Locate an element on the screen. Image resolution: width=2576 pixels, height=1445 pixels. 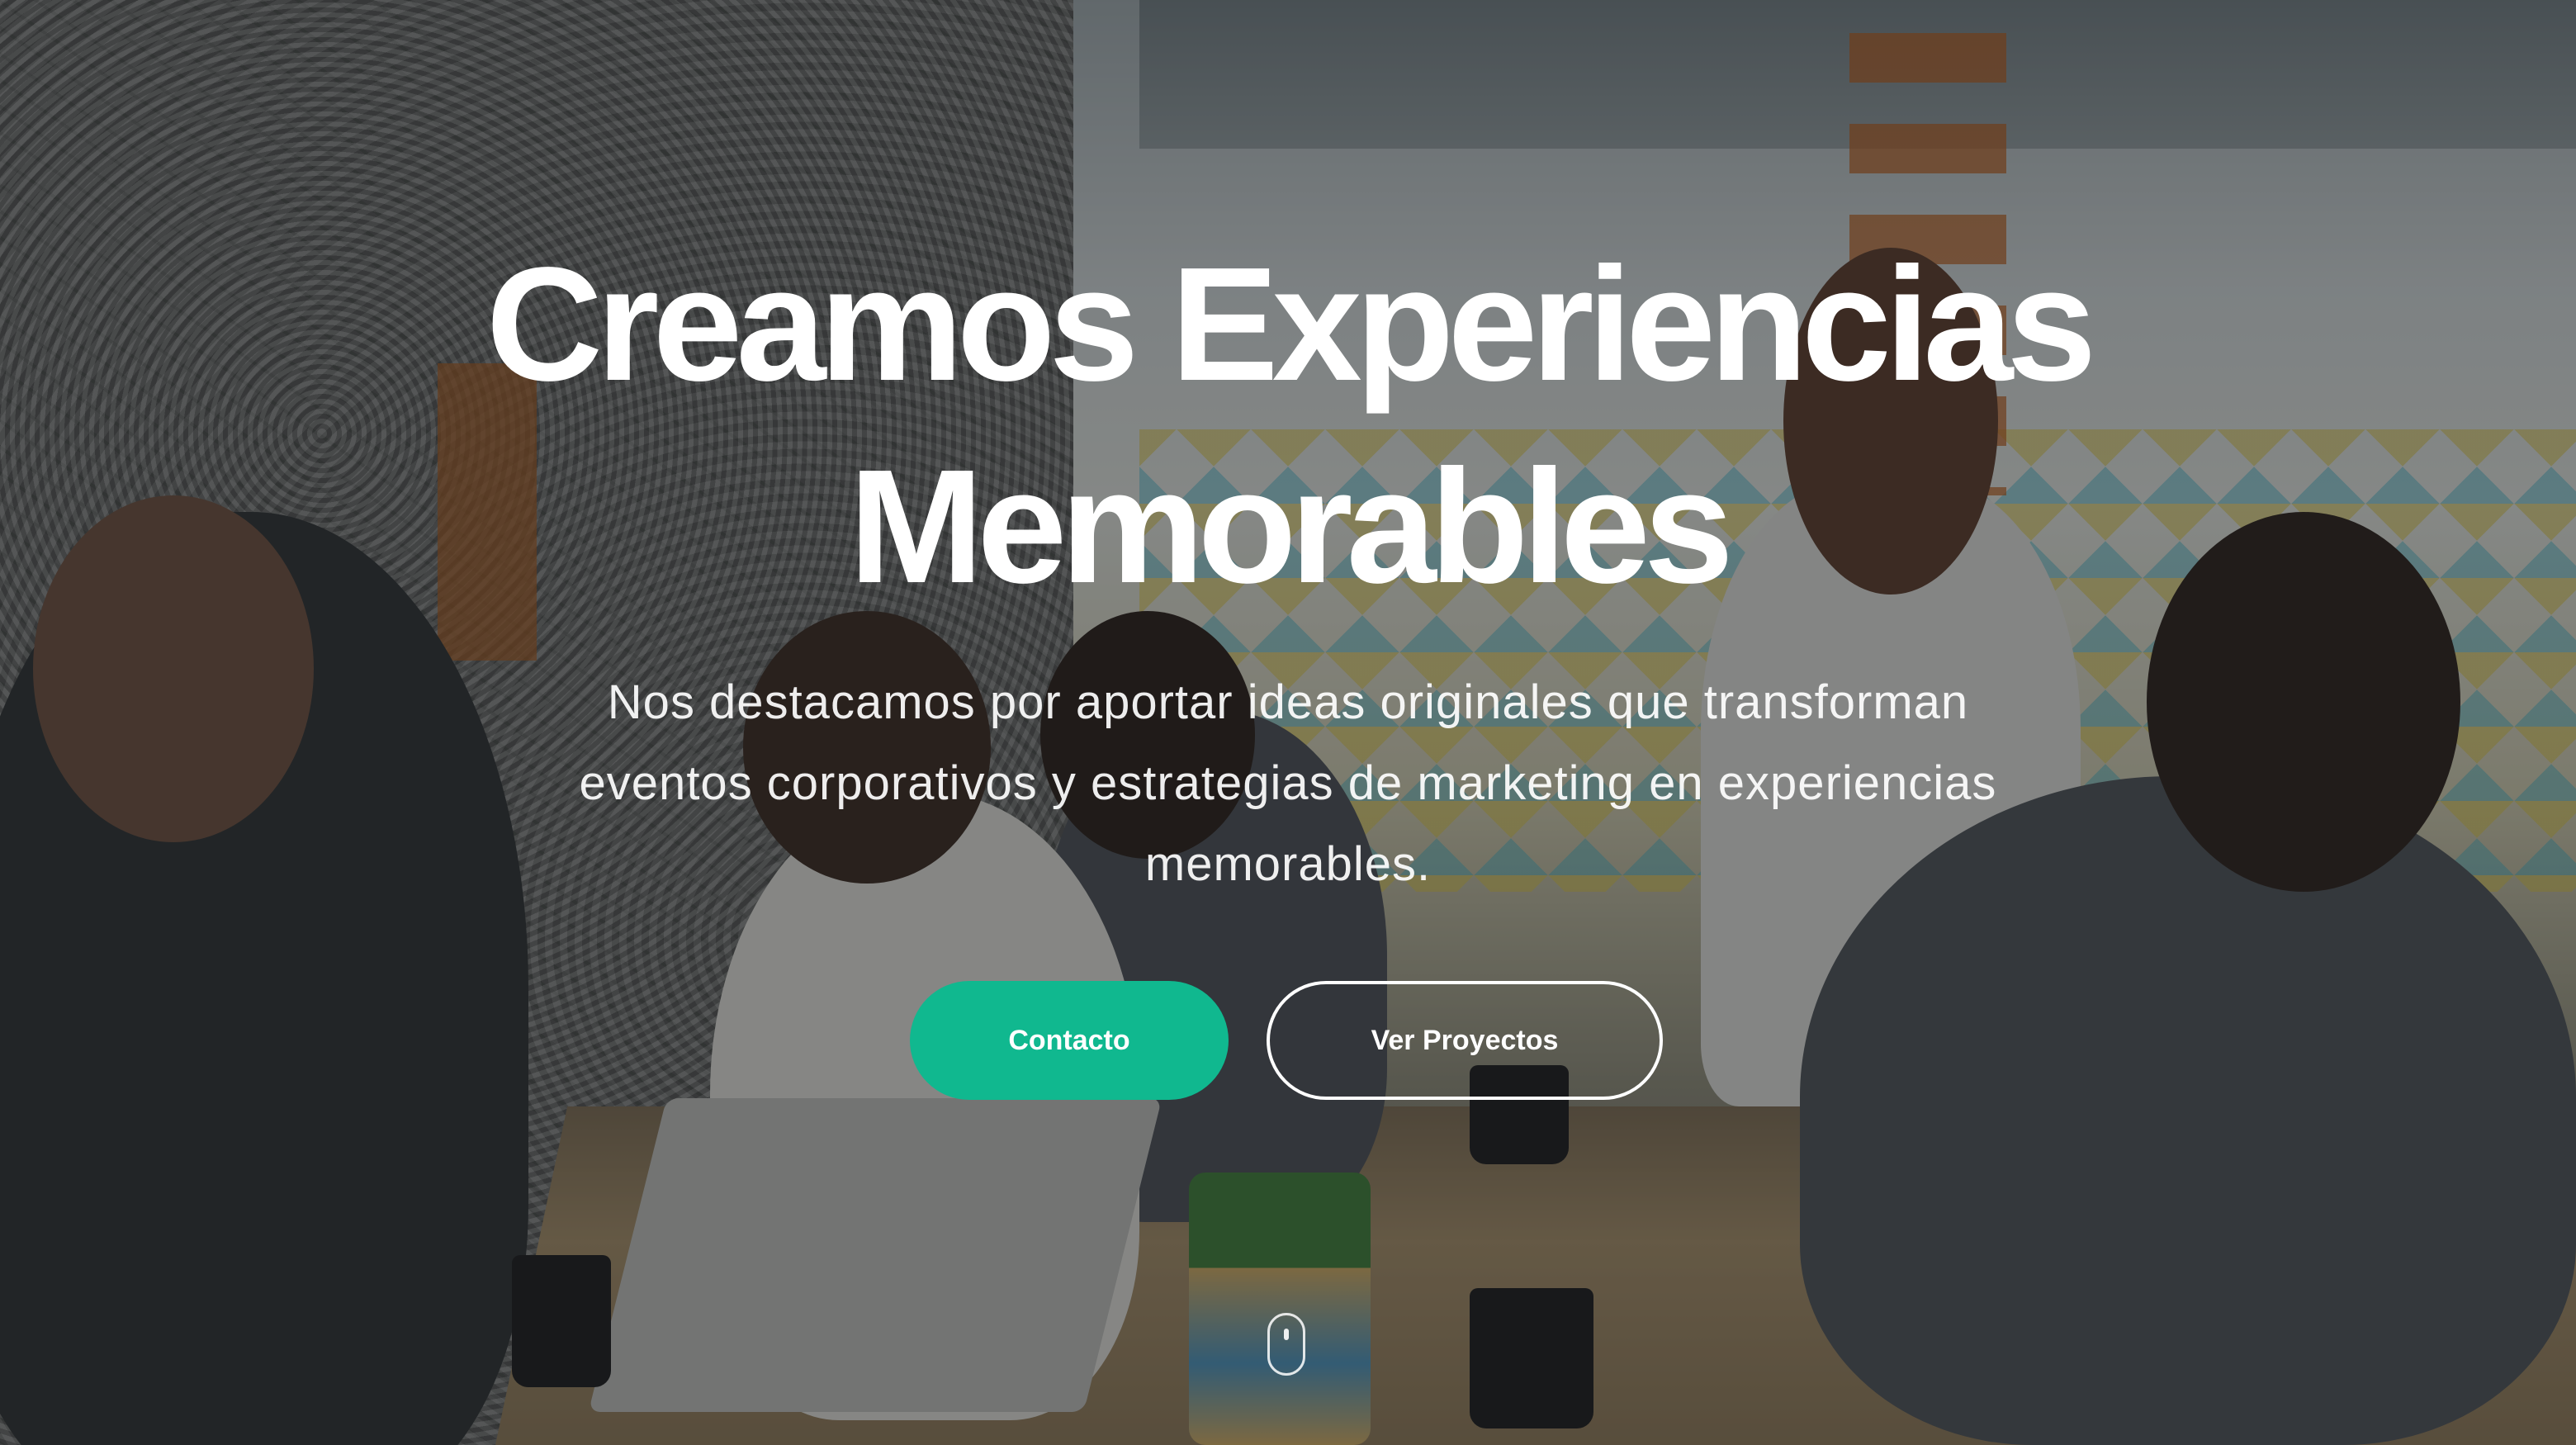
headline-line-2: Memorables is located at coordinates (1291, 526).